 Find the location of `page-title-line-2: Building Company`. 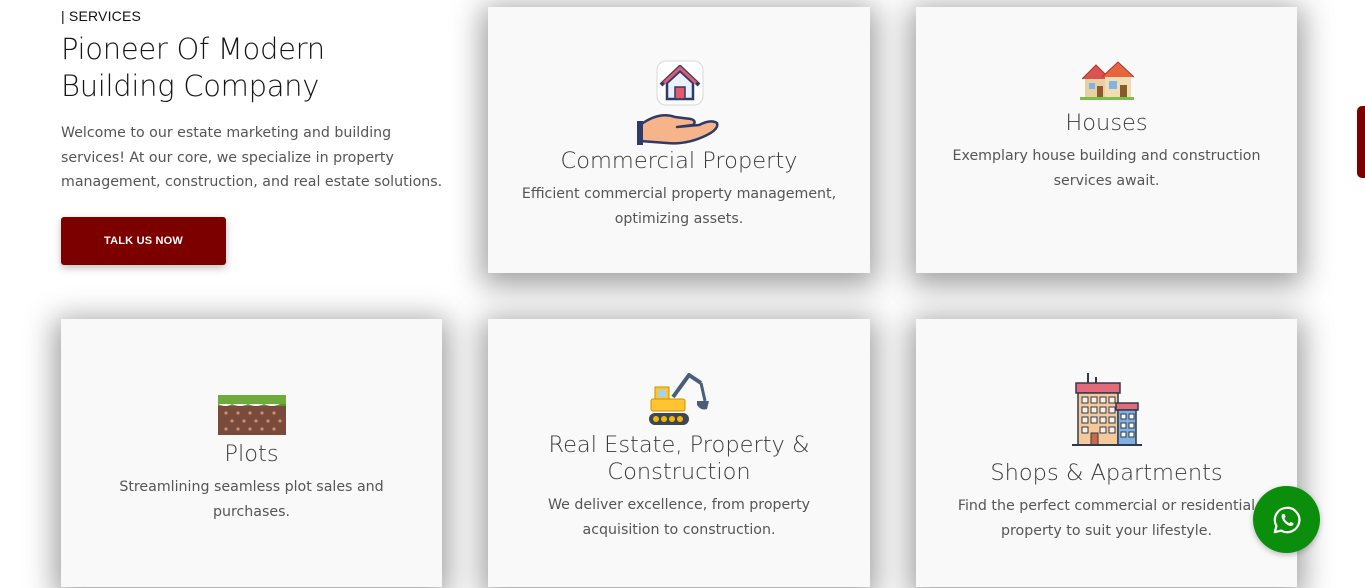

page-title-line-2: Building Company is located at coordinates (190, 86).